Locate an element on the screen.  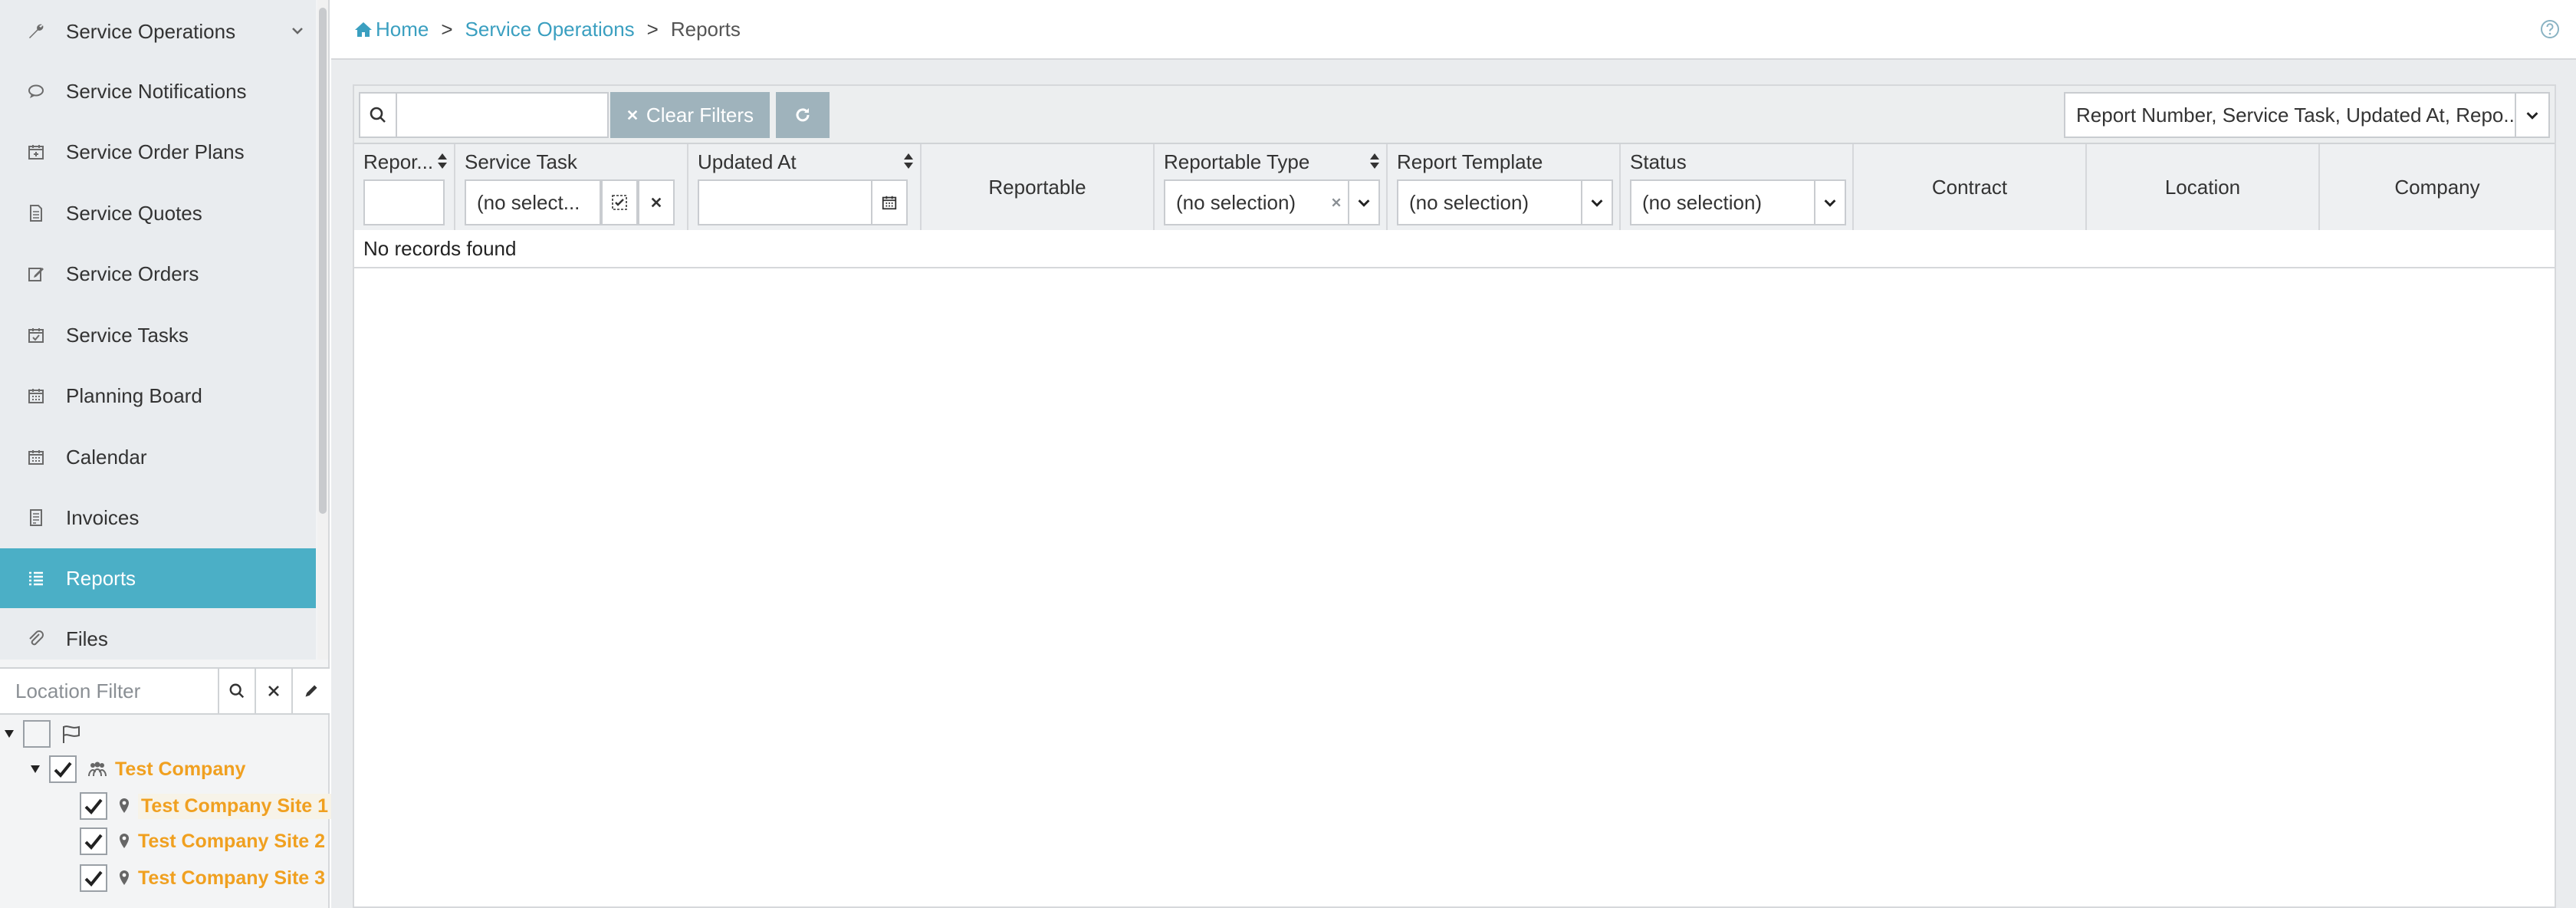
tree-site-label: Test Company Site 3 is located at coordinates (232, 878).